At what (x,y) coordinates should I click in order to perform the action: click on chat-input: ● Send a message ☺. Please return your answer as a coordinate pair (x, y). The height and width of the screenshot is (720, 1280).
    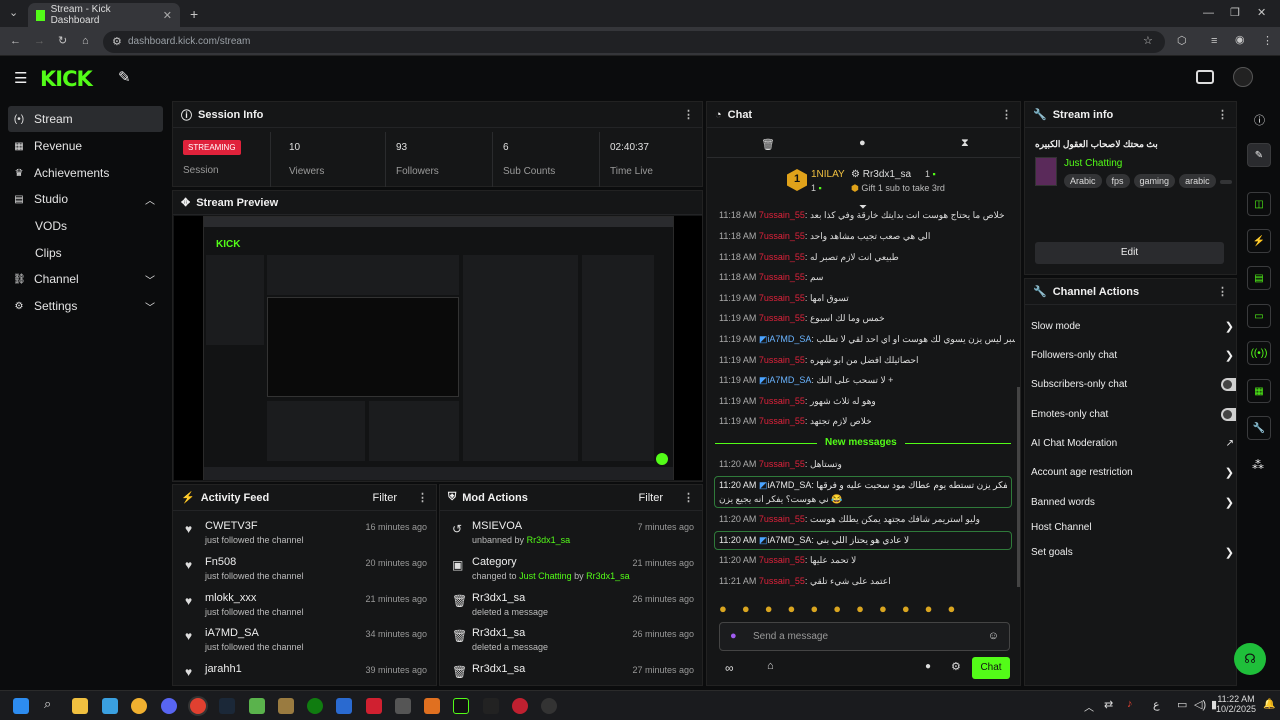
    Looking at the image, I should click on (864, 636).